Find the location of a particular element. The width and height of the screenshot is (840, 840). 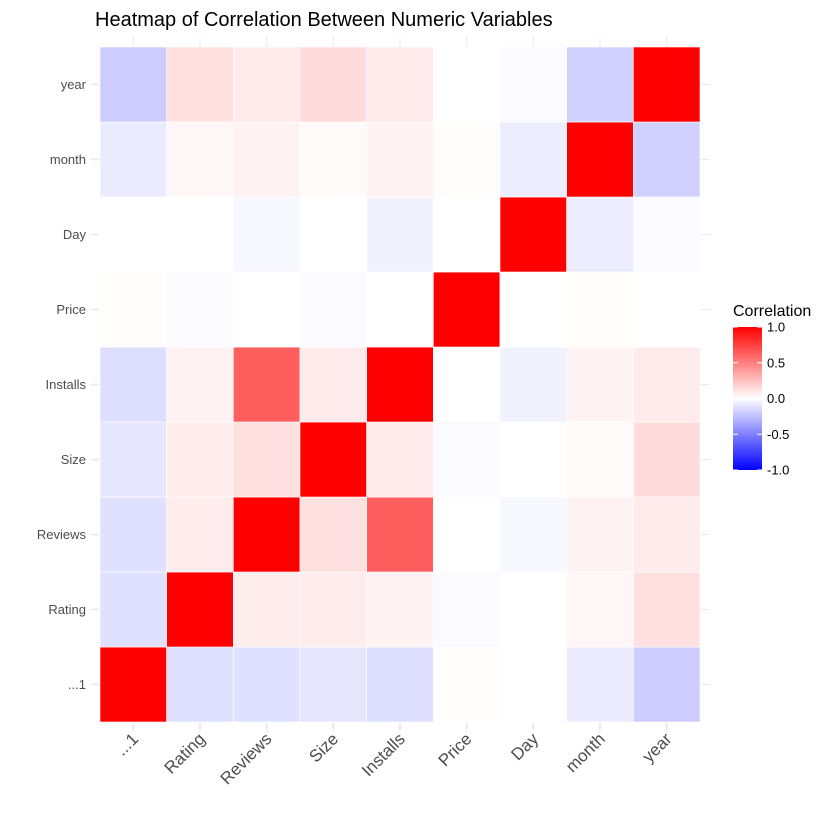

heatmap-cell: ...1 × Installs: -0.13 is located at coordinates (400, 684).